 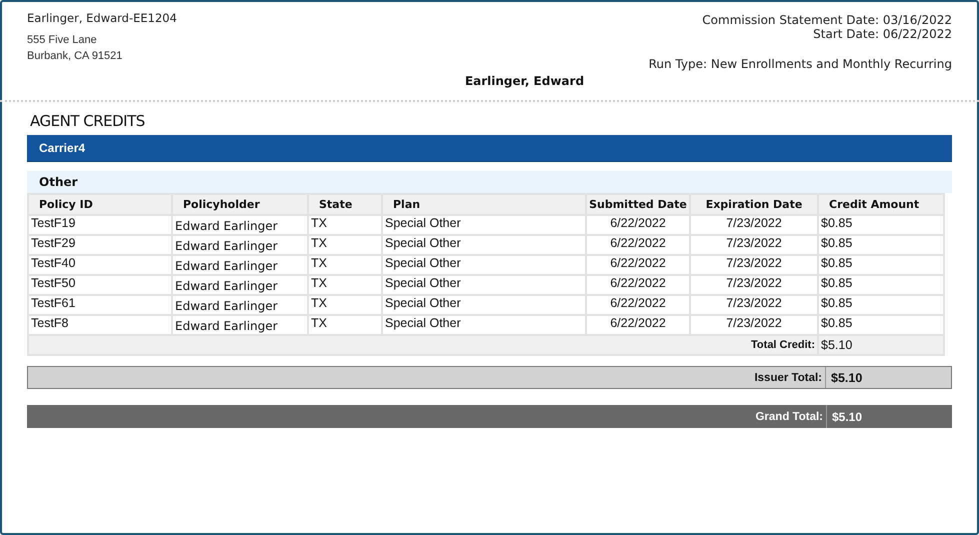 I want to click on table-cell: TestF61, so click(x=100, y=305).